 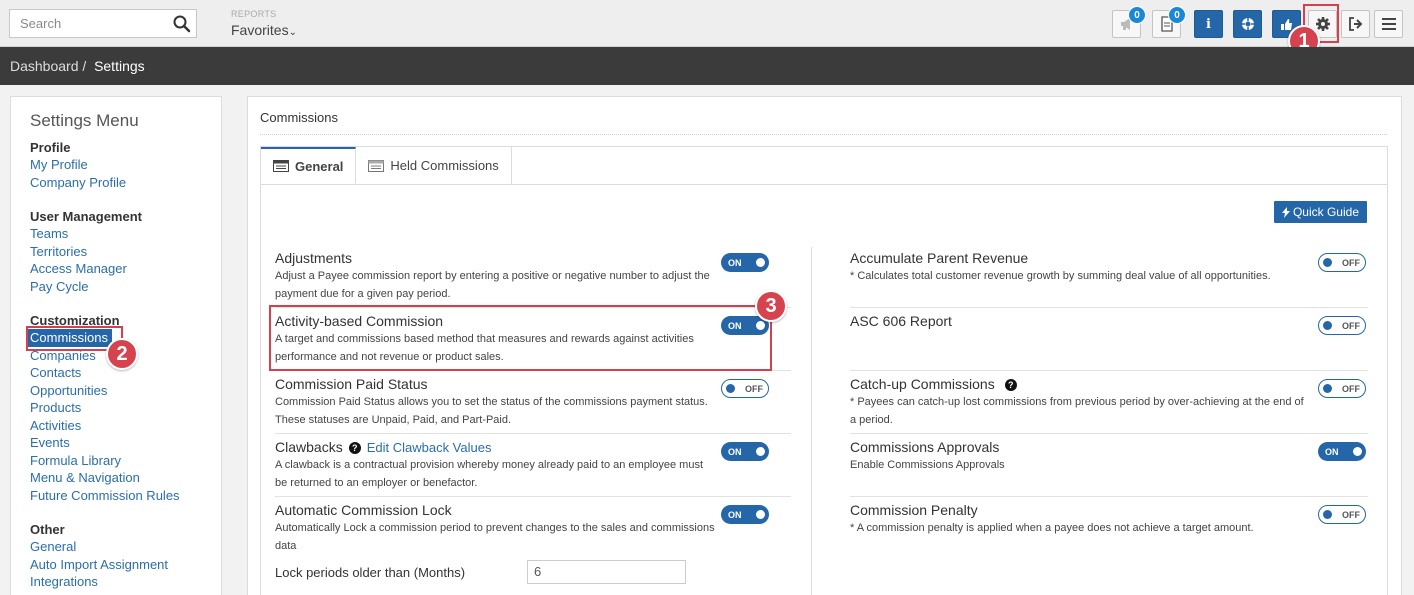 What do you see at coordinates (707, 23) in the screenshot?
I see `top-bar: REPORTS Favorites⌄ 0 0 i` at bounding box center [707, 23].